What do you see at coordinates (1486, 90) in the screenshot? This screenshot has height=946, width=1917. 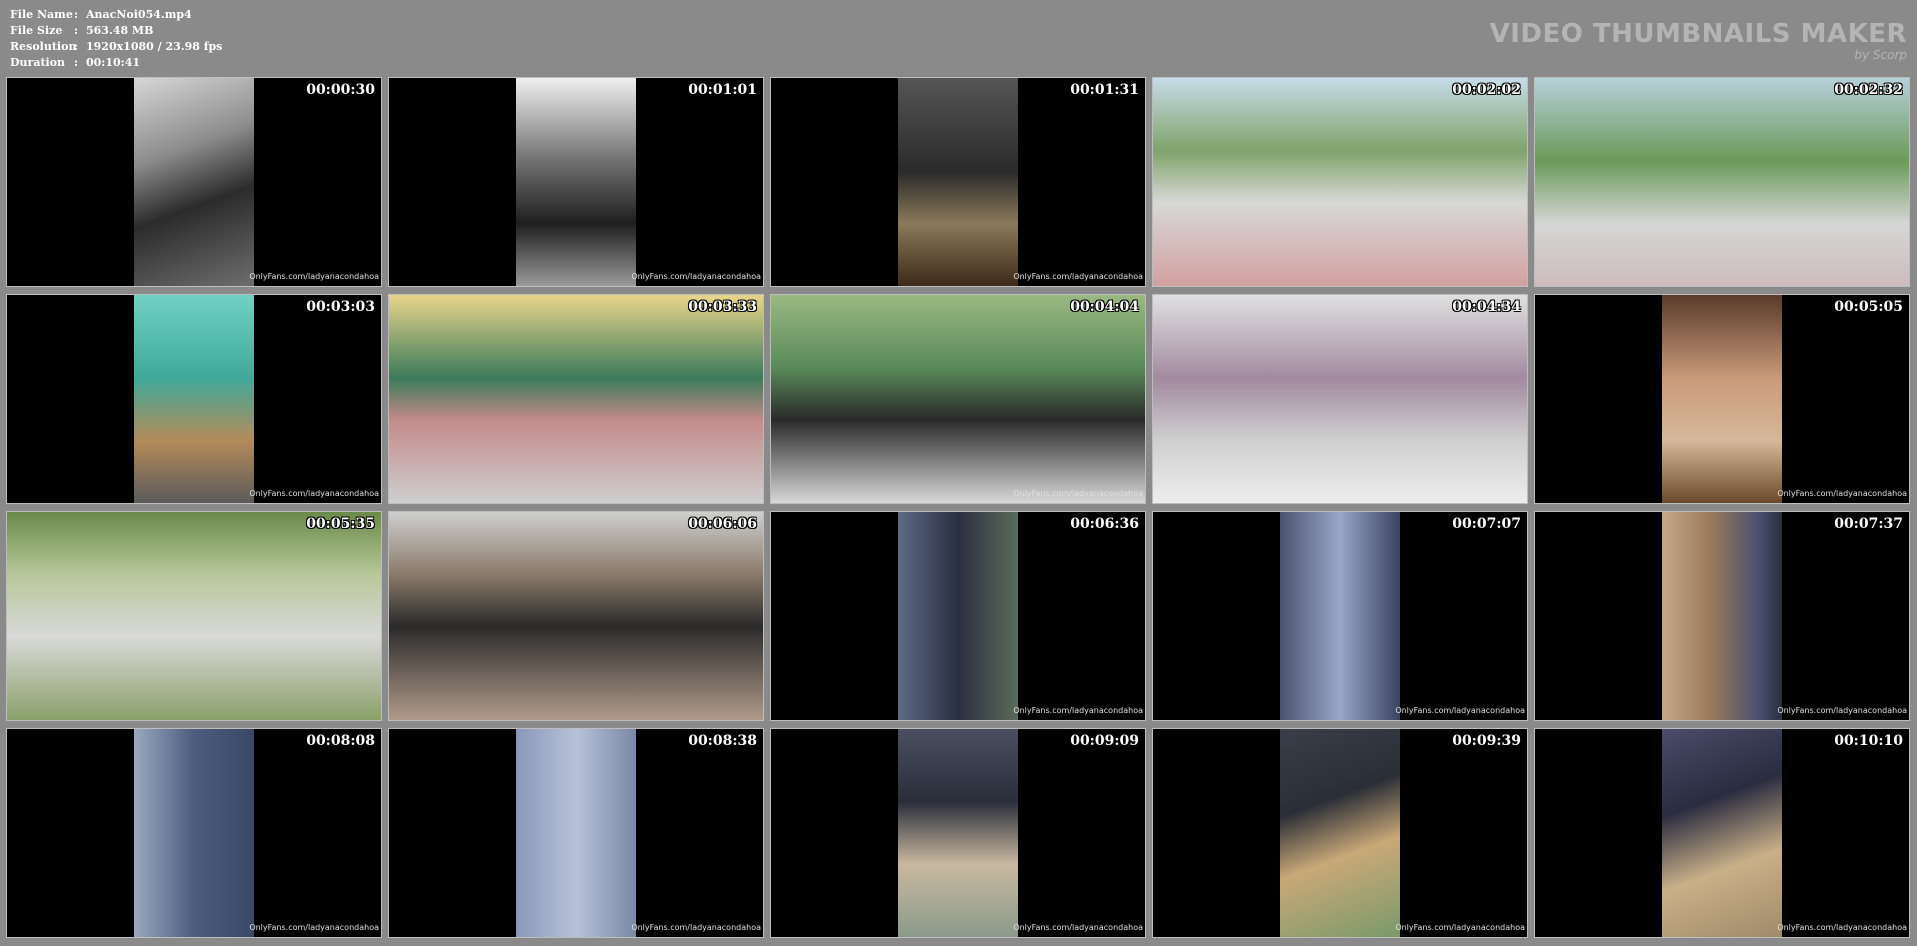 I see `timestamp: 00:02:02` at bounding box center [1486, 90].